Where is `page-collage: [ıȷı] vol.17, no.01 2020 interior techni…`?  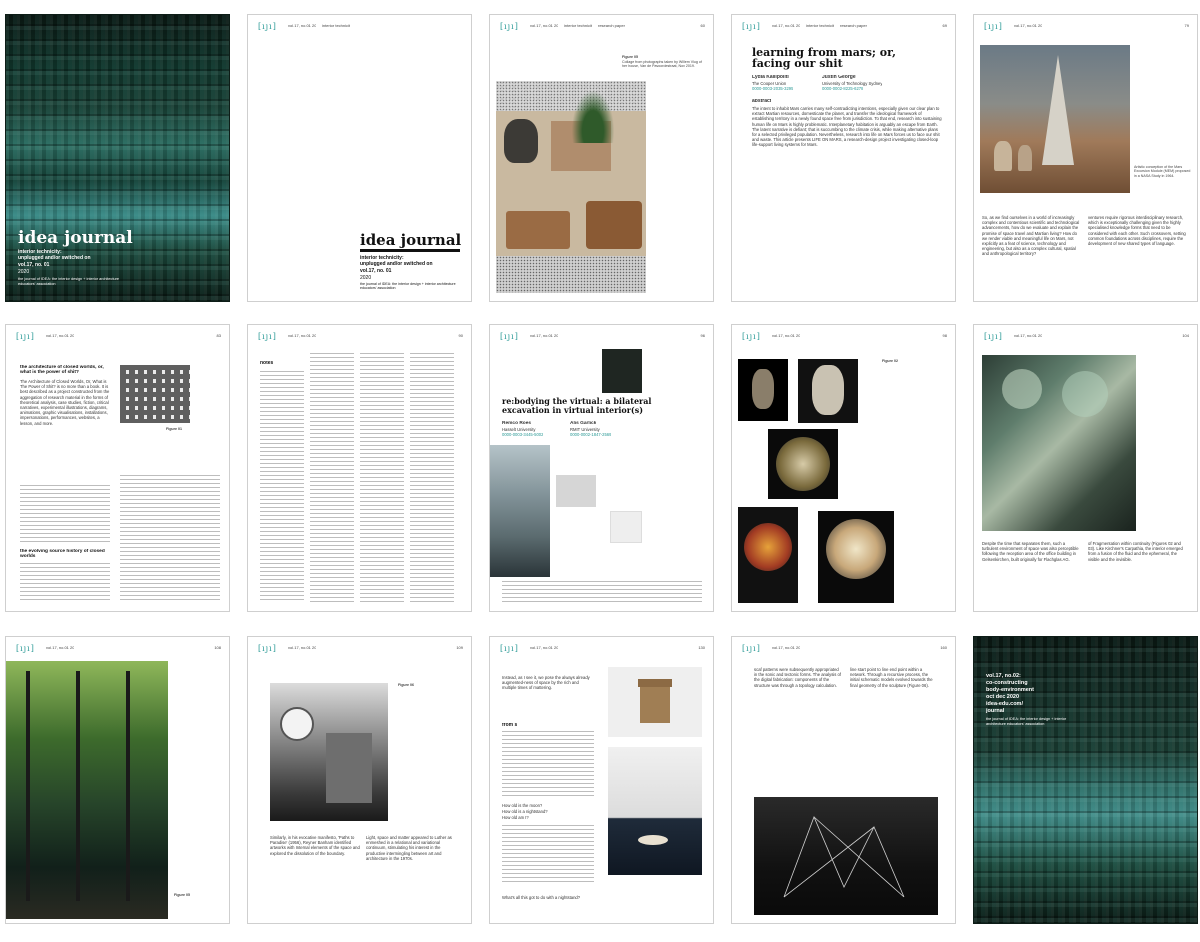 page-collage: [ıȷı] vol.17, no.01 2020 interior techni… is located at coordinates (601, 158).